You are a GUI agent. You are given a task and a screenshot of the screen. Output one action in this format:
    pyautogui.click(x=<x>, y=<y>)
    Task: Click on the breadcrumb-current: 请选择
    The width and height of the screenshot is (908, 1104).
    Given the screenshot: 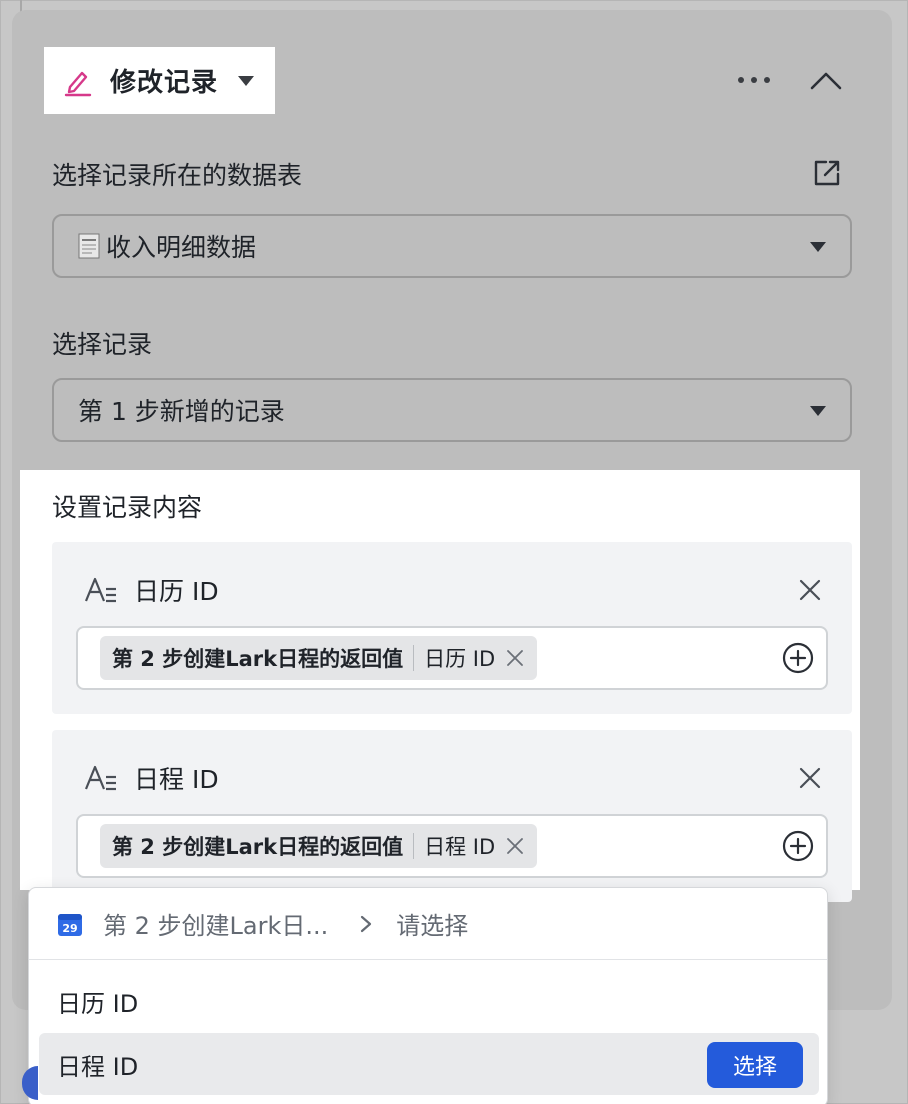 What is the action you would take?
    pyautogui.click(x=432, y=926)
    